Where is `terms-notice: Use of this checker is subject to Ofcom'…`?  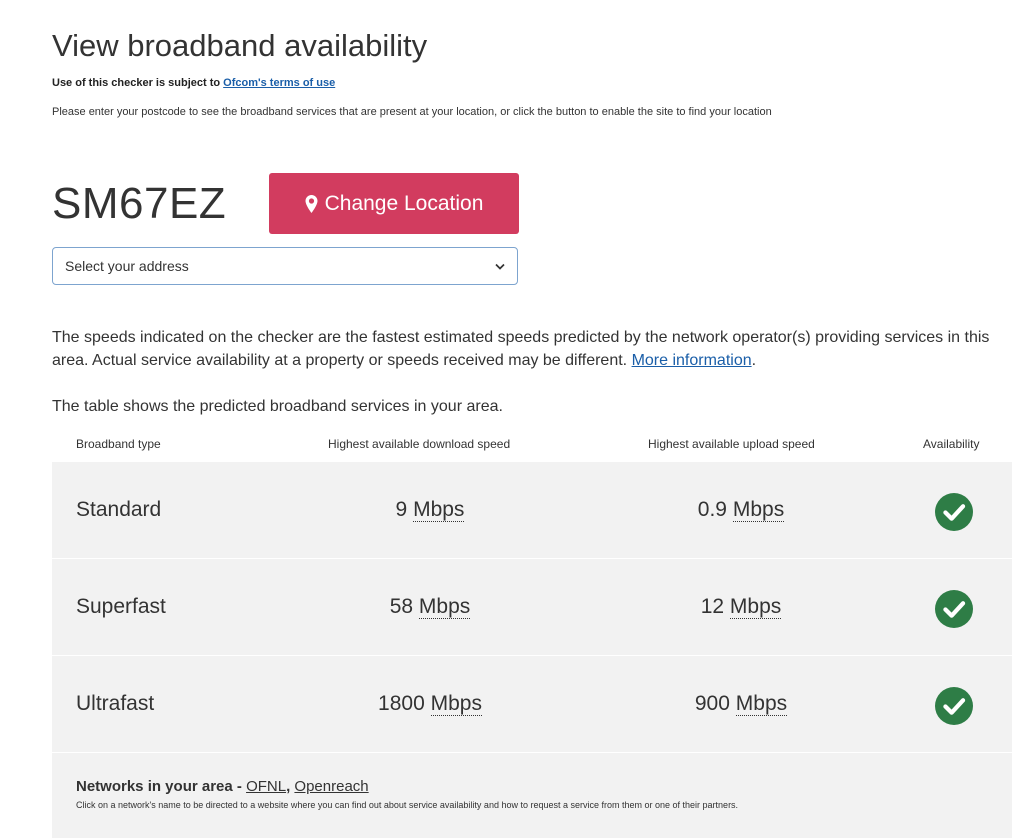 terms-notice: Use of this checker is subject to Ofcom'… is located at coordinates (193, 83).